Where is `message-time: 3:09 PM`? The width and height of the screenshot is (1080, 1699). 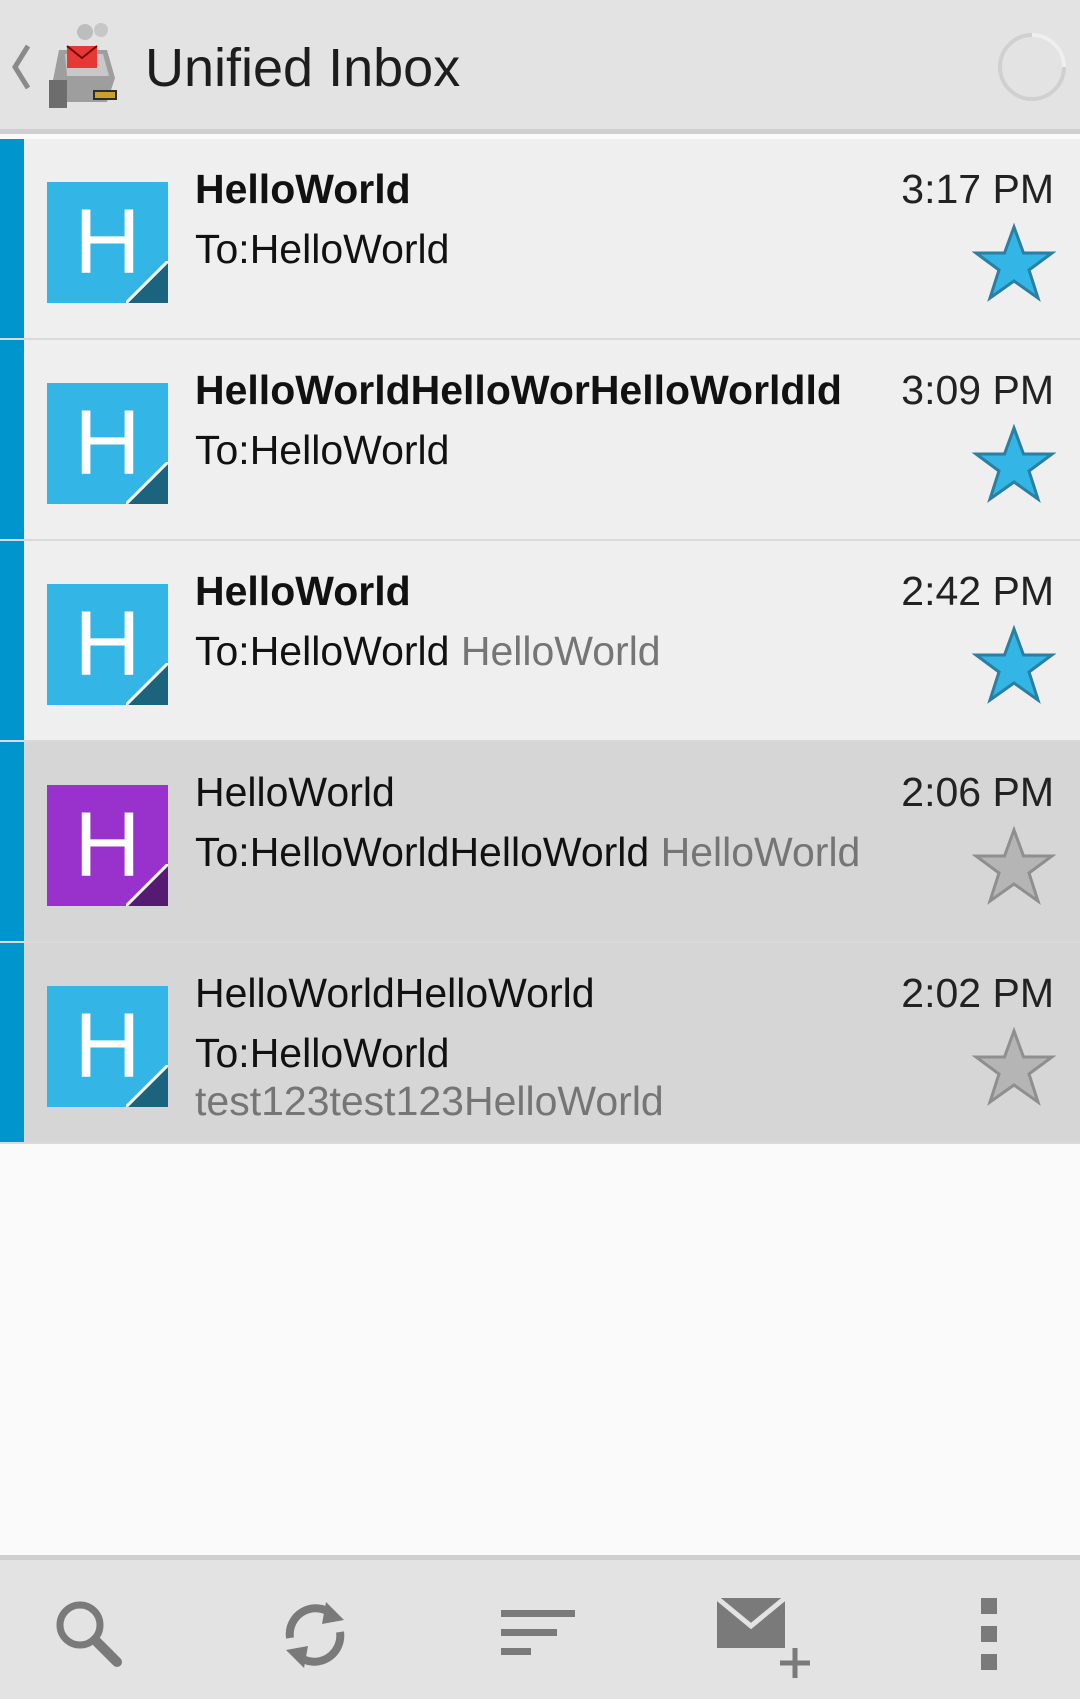 message-time: 3:09 PM is located at coordinates (977, 390).